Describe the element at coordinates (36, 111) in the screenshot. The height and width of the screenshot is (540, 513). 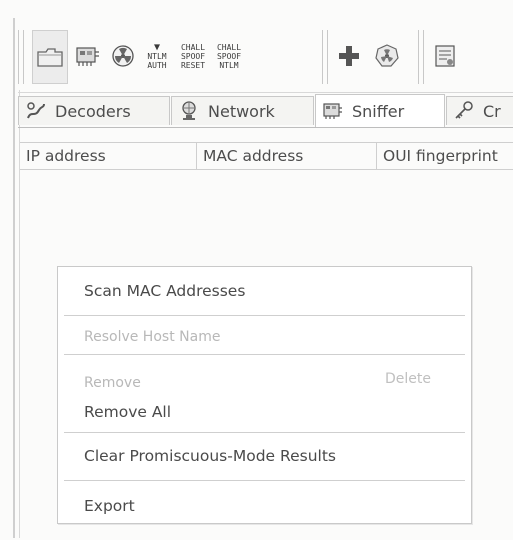
I see `decoders-icon` at that location.